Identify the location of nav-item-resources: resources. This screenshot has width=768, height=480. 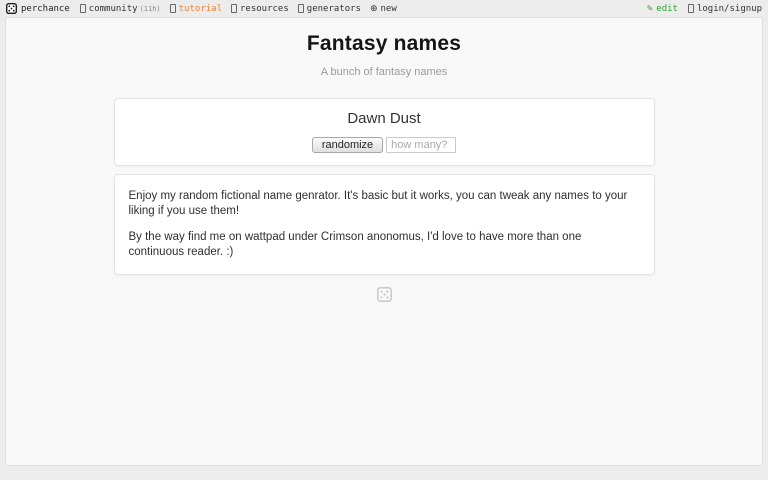
(260, 9).